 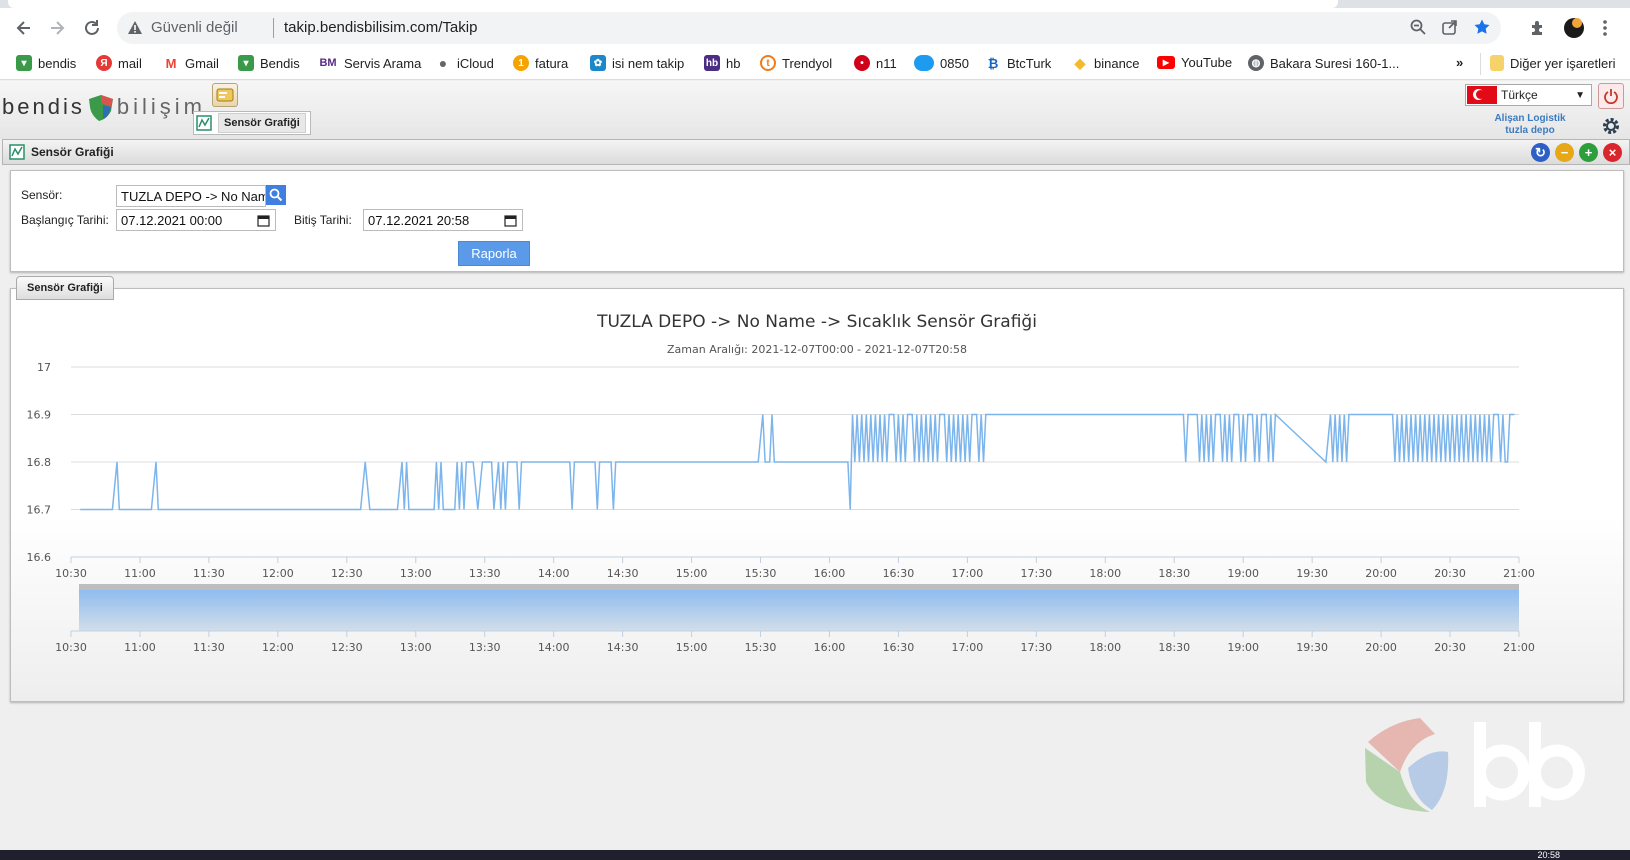 What do you see at coordinates (1312, 573) in the screenshot?
I see `x-tick-label: 19:30` at bounding box center [1312, 573].